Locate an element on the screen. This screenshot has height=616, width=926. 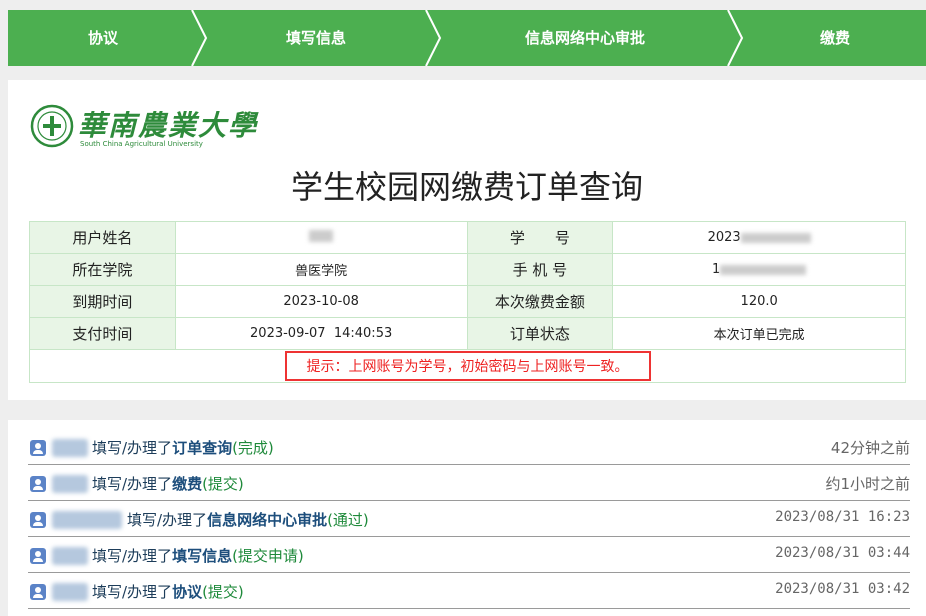
name-value is located at coordinates (321, 237).